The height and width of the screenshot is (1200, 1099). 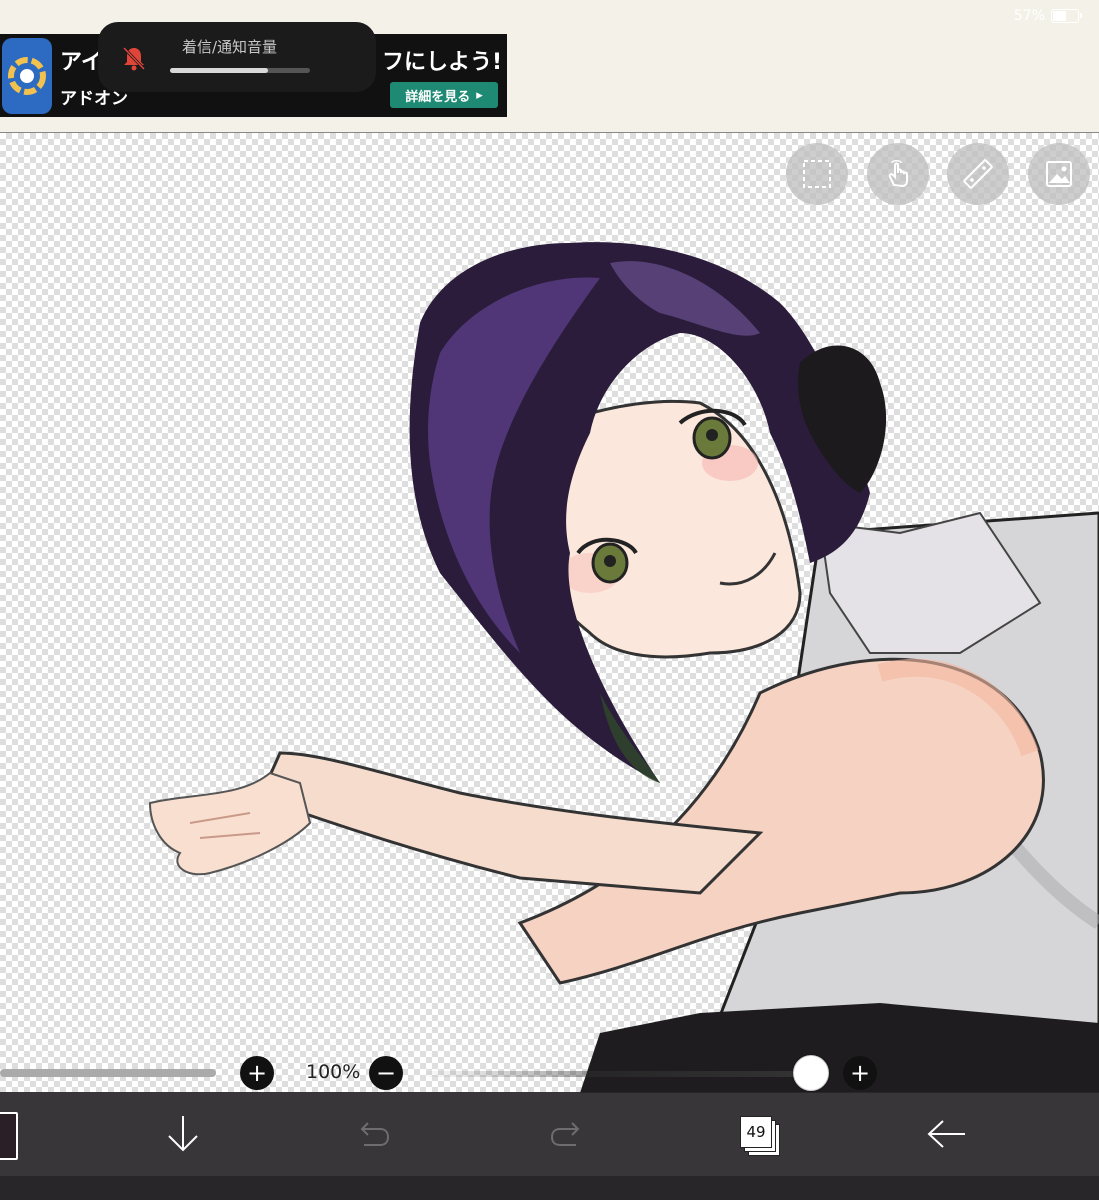 I want to click on redo-button, so click(x=566, y=1134).